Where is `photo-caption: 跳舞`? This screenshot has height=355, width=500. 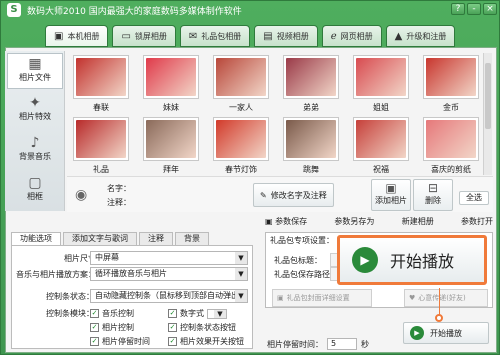 photo-caption: 跳舞 is located at coordinates (311, 169).